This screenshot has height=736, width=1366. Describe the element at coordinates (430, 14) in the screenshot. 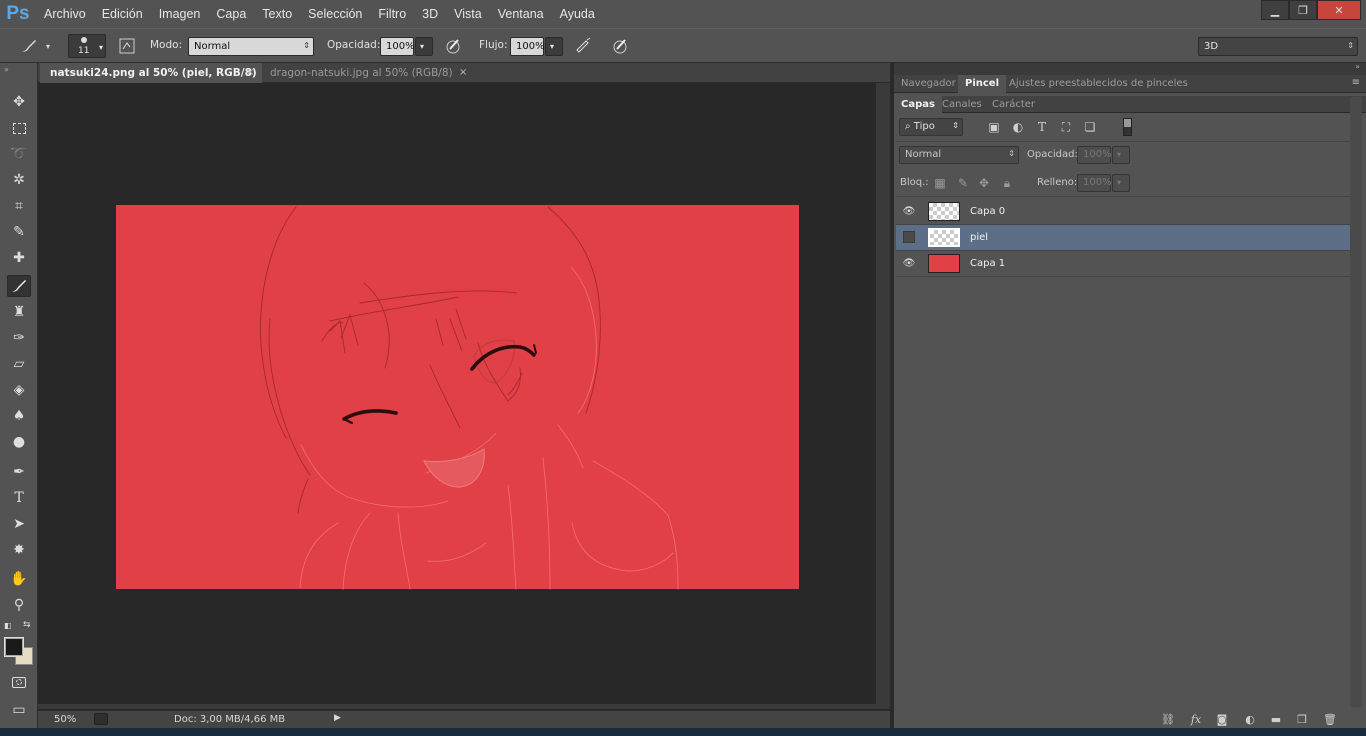

I see `menu-3d: 3D` at that location.